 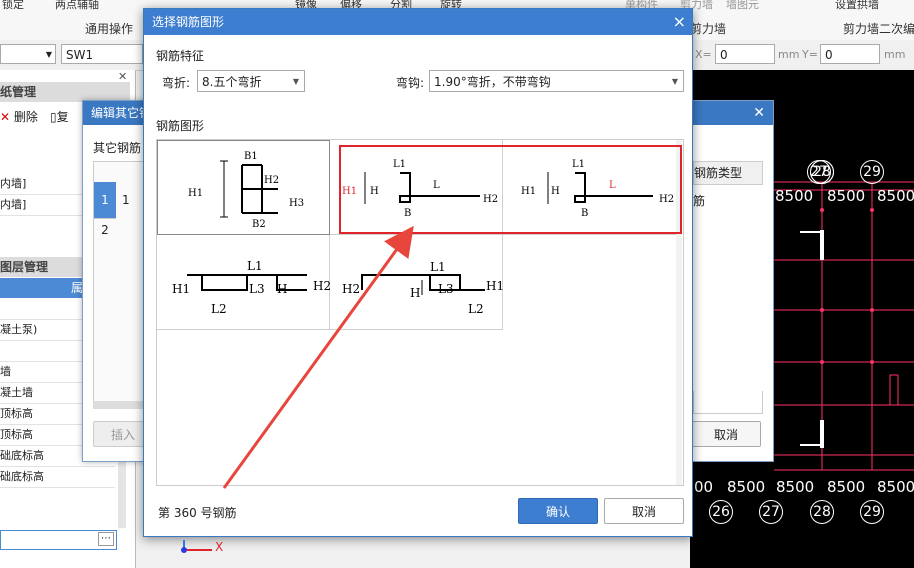 I want to click on shape-label: H3, so click(x=296, y=203).